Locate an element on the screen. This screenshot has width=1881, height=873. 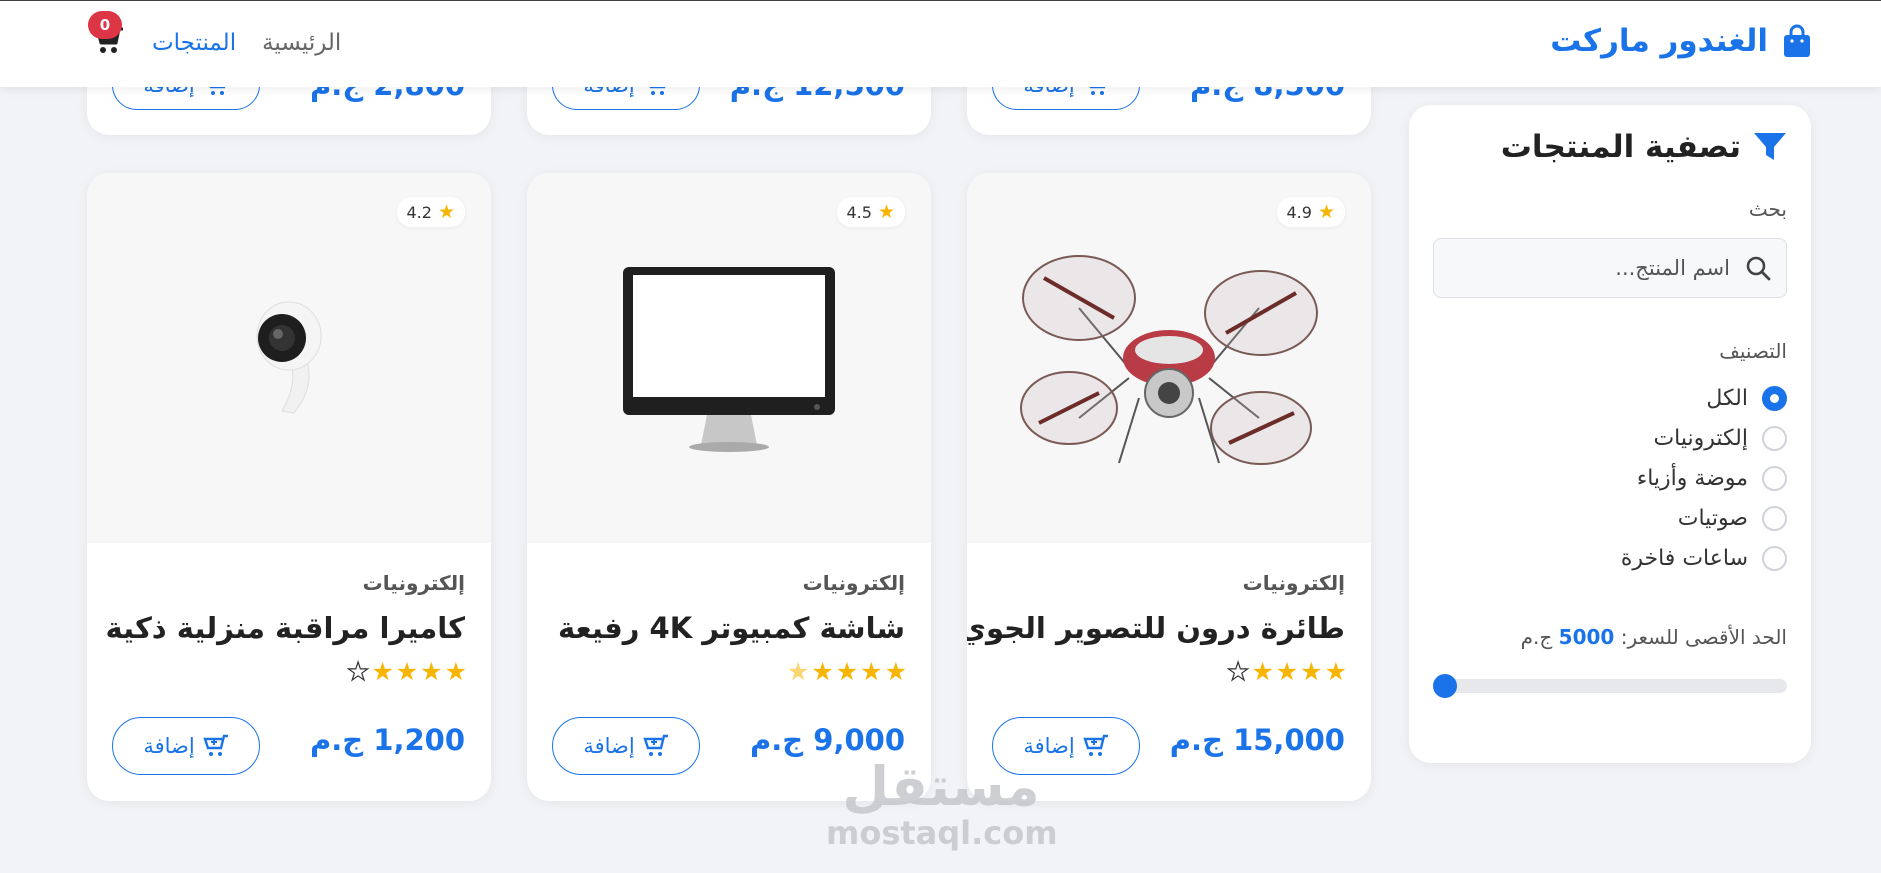
category-label: التصنيف is located at coordinates (1753, 351).